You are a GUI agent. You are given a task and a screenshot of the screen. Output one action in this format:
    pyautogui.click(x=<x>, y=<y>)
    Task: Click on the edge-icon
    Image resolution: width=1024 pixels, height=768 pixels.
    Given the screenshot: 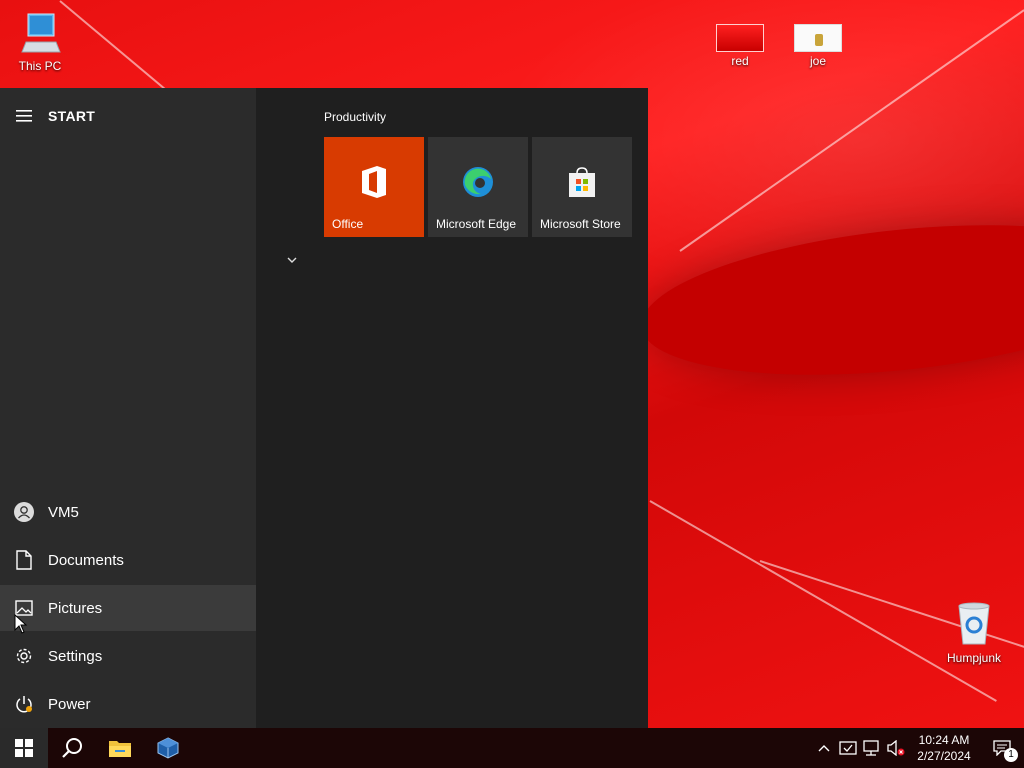 What is the action you would take?
    pyautogui.click(x=478, y=182)
    